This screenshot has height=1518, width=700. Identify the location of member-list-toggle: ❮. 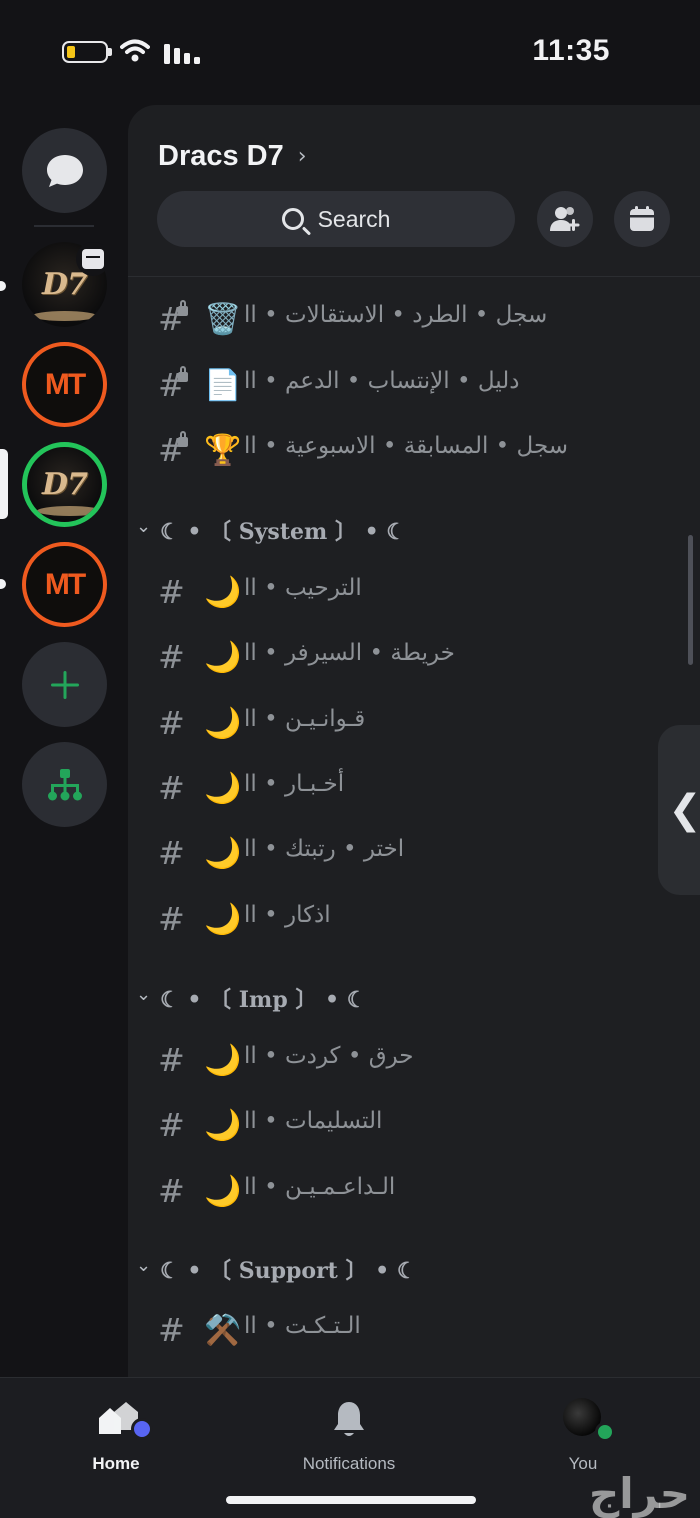
(679, 810).